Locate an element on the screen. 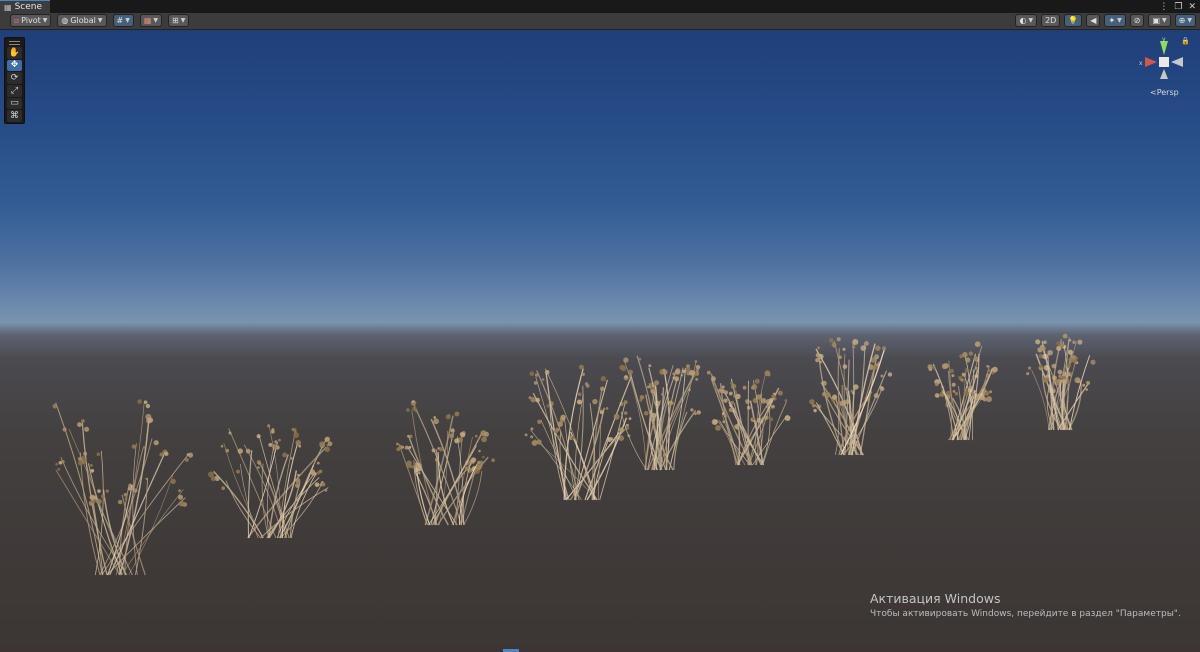 The width and height of the screenshot is (1200, 652). gizmo-neg-x-cone is located at coordinates (1177, 62).